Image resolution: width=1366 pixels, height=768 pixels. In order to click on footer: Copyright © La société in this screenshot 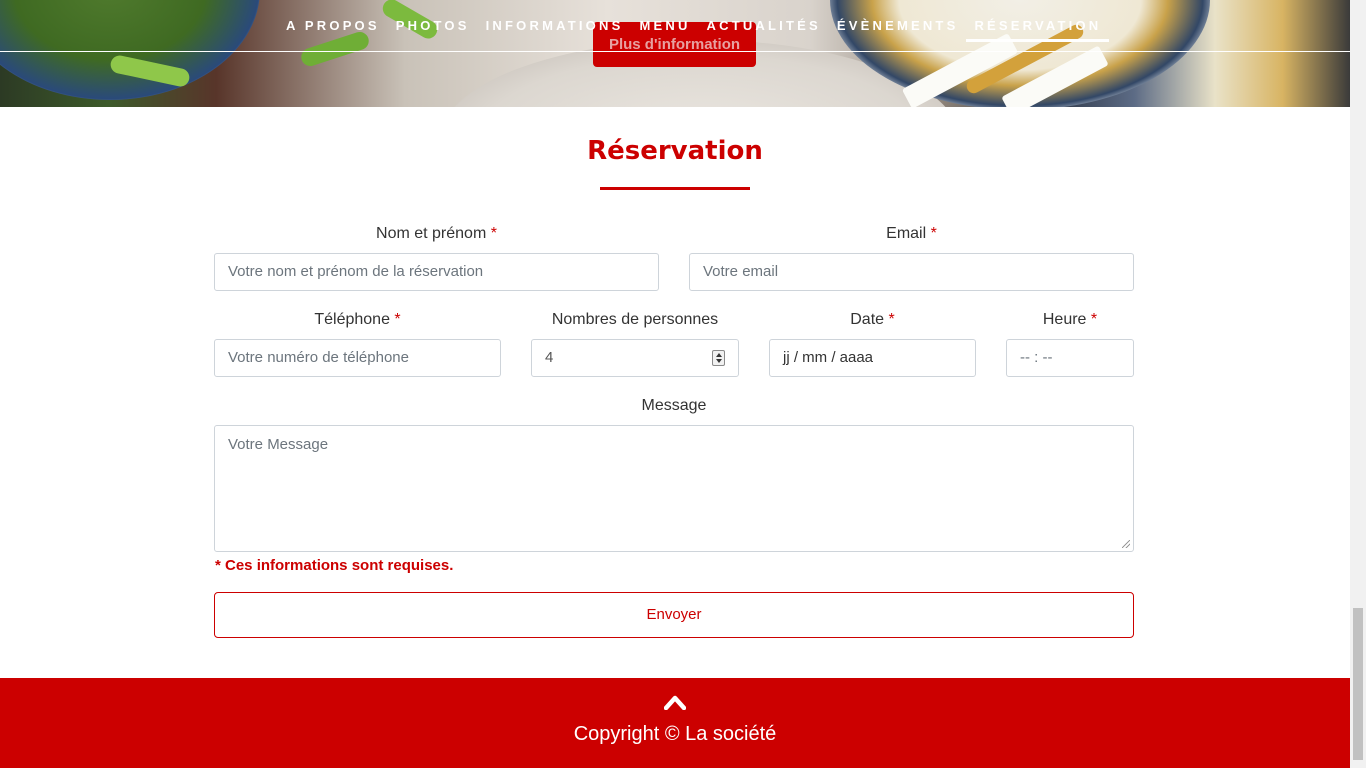, I will do `click(675, 723)`.